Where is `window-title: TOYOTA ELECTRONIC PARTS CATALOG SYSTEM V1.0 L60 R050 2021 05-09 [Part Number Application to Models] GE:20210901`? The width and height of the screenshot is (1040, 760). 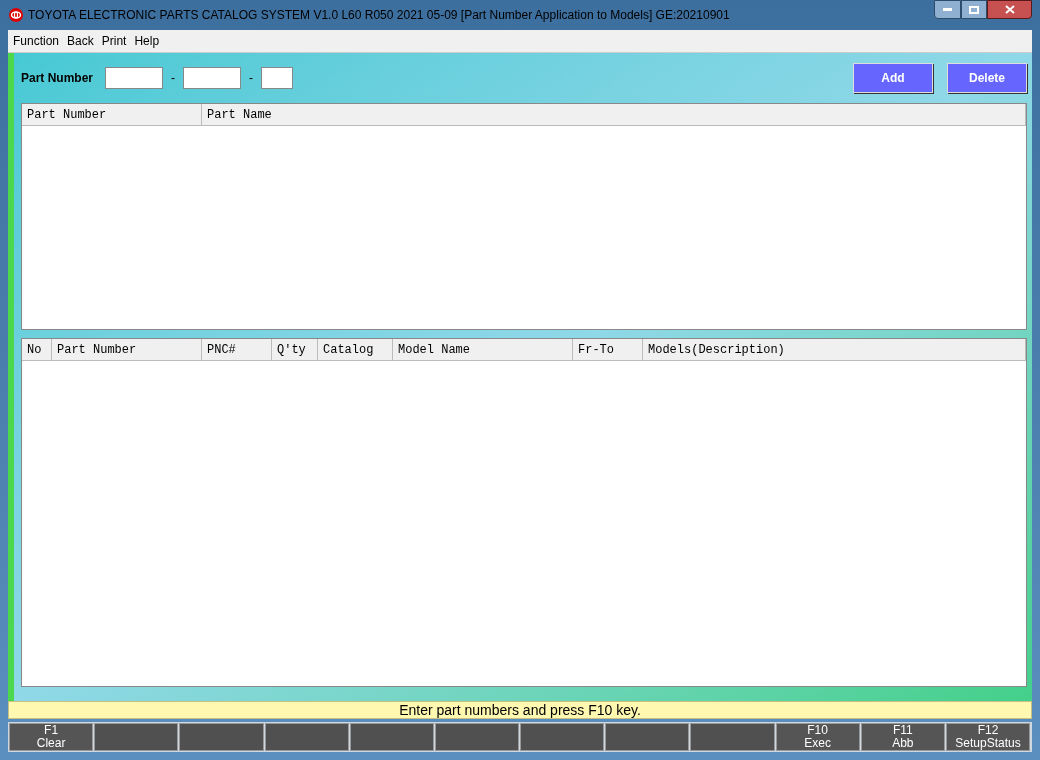 window-title: TOYOTA ELECTRONIC PARTS CATALOG SYSTEM V1.0 L60 R050 2021 05-09 [Part Number Application to Models] GE:20210901 is located at coordinates (379, 15).